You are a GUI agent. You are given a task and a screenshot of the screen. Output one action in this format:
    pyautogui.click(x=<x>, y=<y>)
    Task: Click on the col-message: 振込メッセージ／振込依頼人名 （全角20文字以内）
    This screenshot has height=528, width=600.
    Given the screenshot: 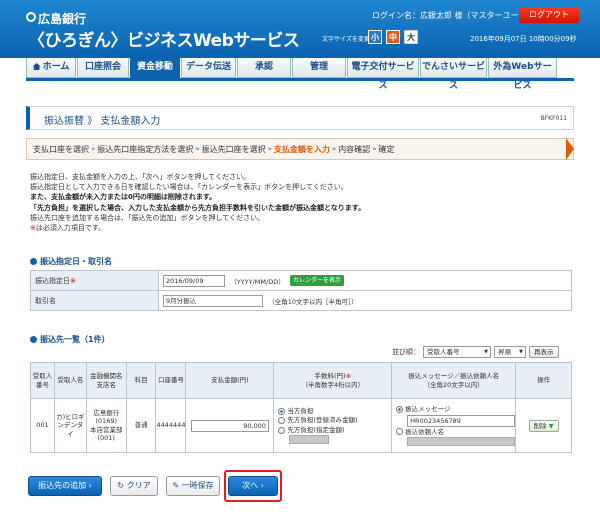 What is the action you would take?
    pyautogui.click(x=454, y=380)
    